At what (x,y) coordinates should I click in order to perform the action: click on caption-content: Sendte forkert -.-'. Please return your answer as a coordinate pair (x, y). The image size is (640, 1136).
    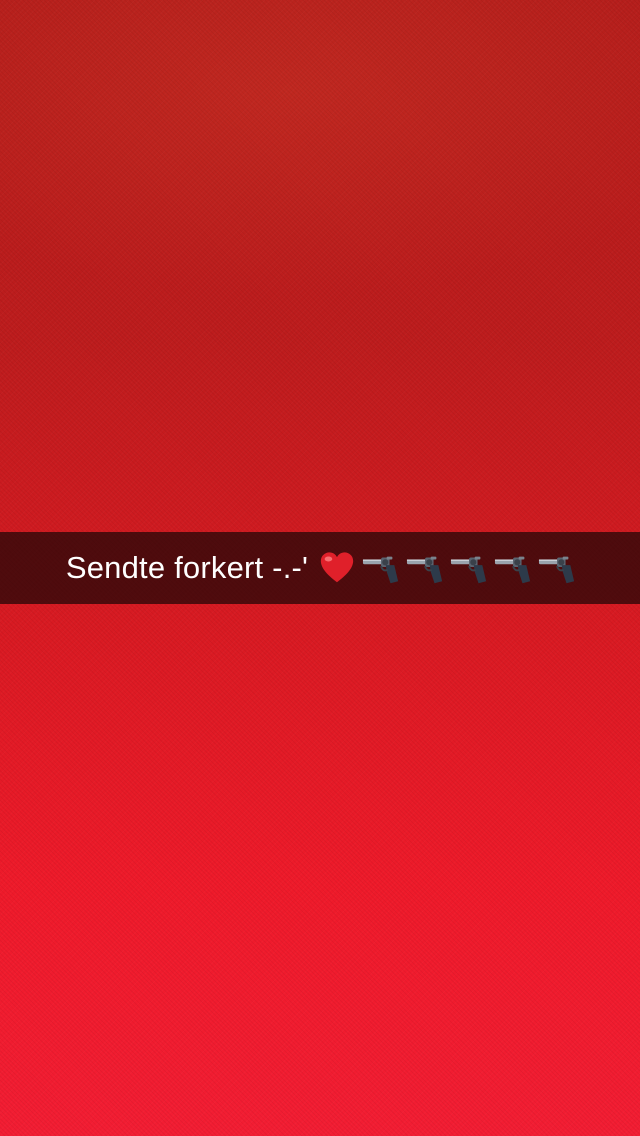
    Looking at the image, I should click on (320, 568).